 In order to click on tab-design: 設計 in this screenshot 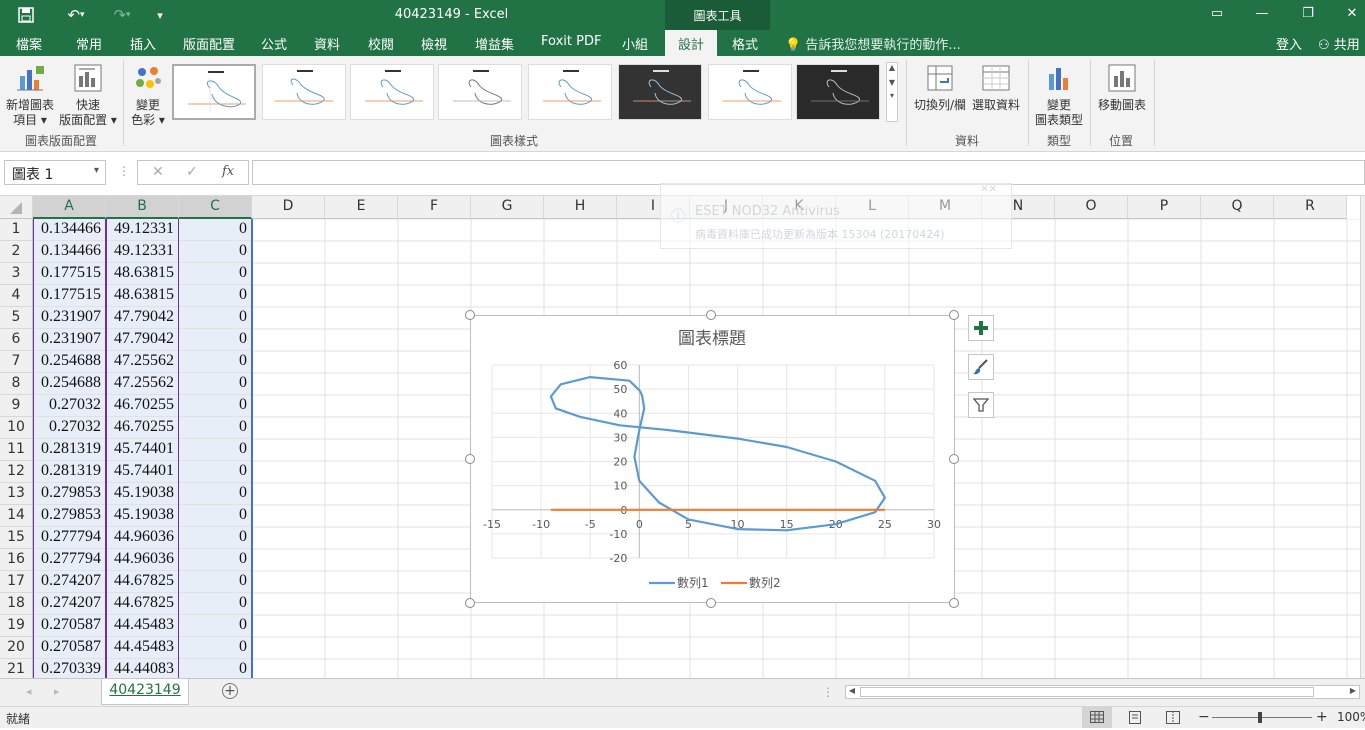, I will do `click(691, 43)`.